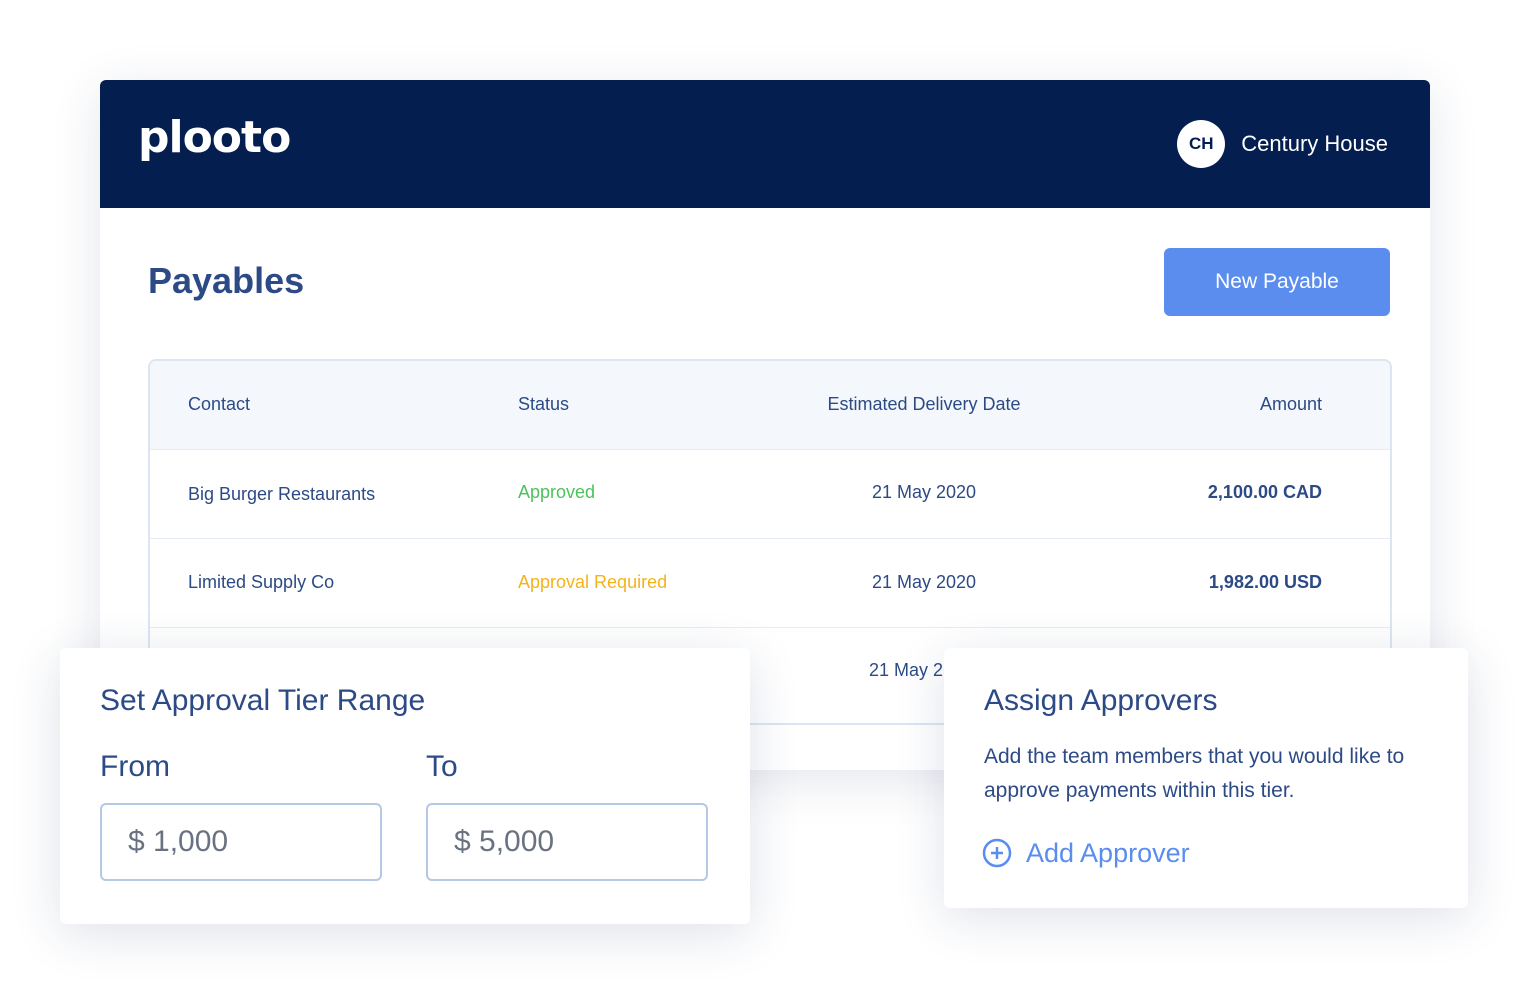  I want to click on row-amount: 1,982.00 USD, so click(1265, 582).